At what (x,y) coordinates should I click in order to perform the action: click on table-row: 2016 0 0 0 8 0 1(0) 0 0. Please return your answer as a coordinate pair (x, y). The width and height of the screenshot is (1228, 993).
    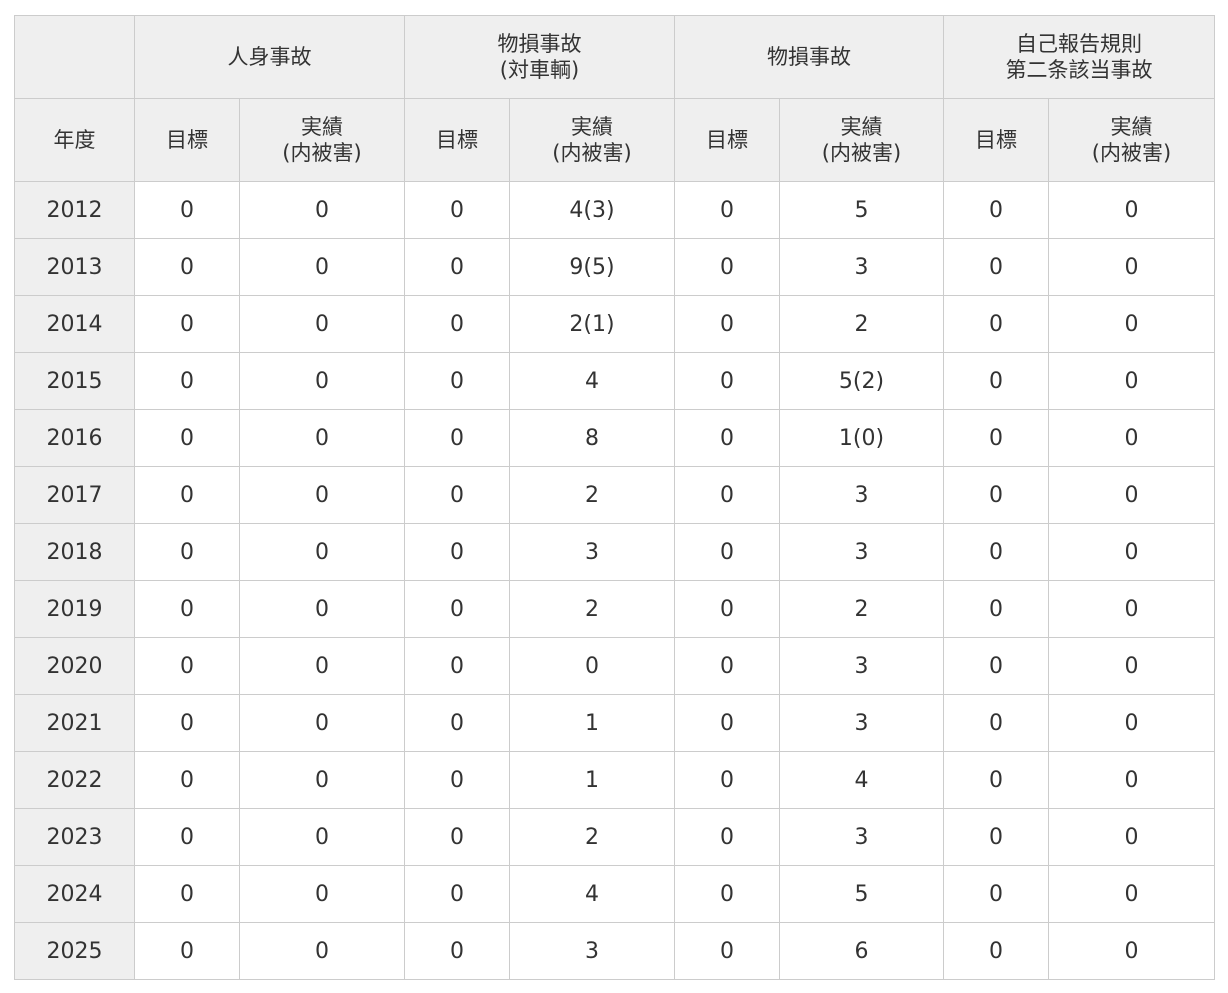
    Looking at the image, I should click on (614, 438).